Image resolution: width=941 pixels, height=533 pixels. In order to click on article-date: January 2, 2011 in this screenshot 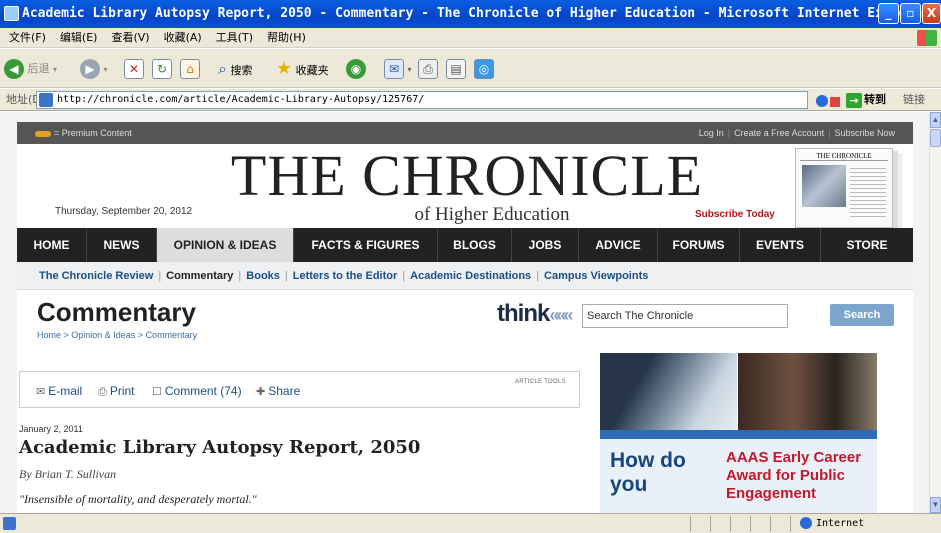, I will do `click(51, 429)`.